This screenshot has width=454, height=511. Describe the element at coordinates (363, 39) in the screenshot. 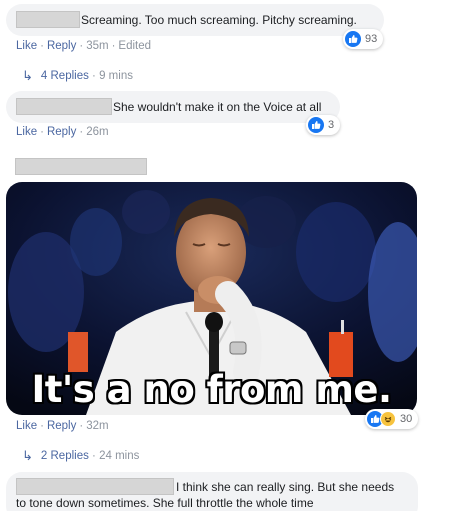

I see `reaction-summary: 93` at that location.